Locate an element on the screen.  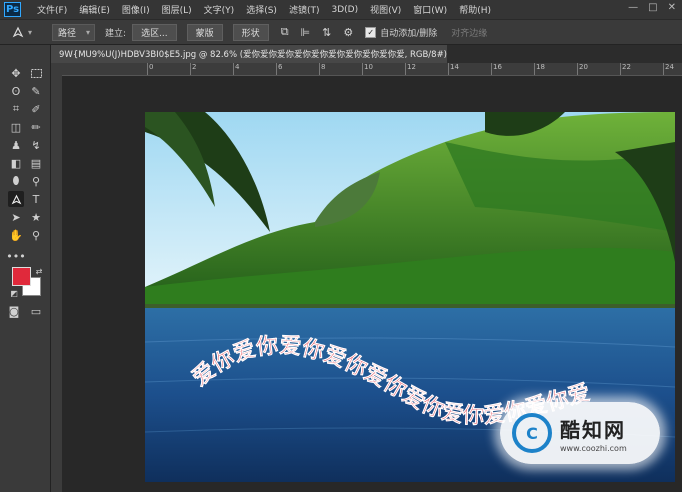
menu-type: 文字(Y) is located at coordinates (219, 9).